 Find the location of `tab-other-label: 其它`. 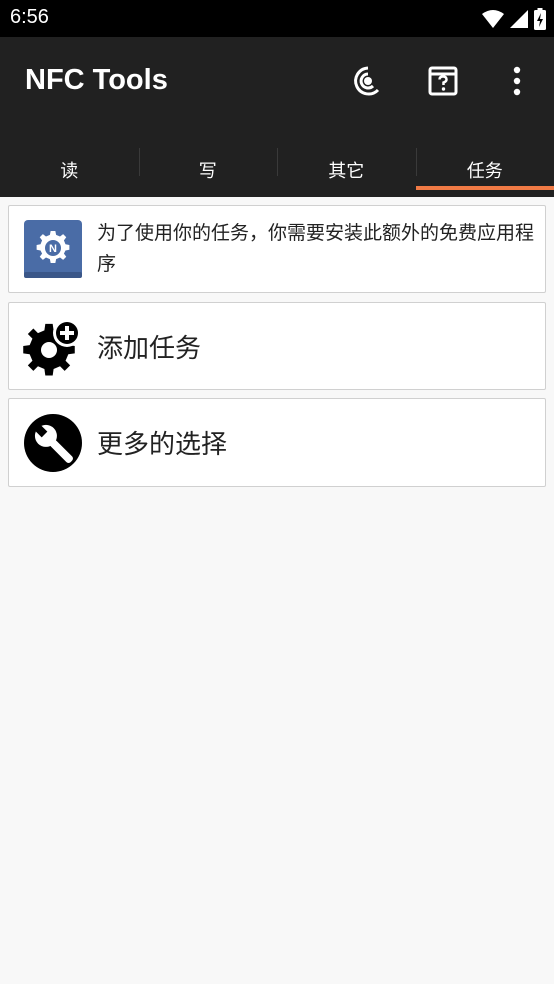

tab-other-label: 其它 is located at coordinates (346, 171).